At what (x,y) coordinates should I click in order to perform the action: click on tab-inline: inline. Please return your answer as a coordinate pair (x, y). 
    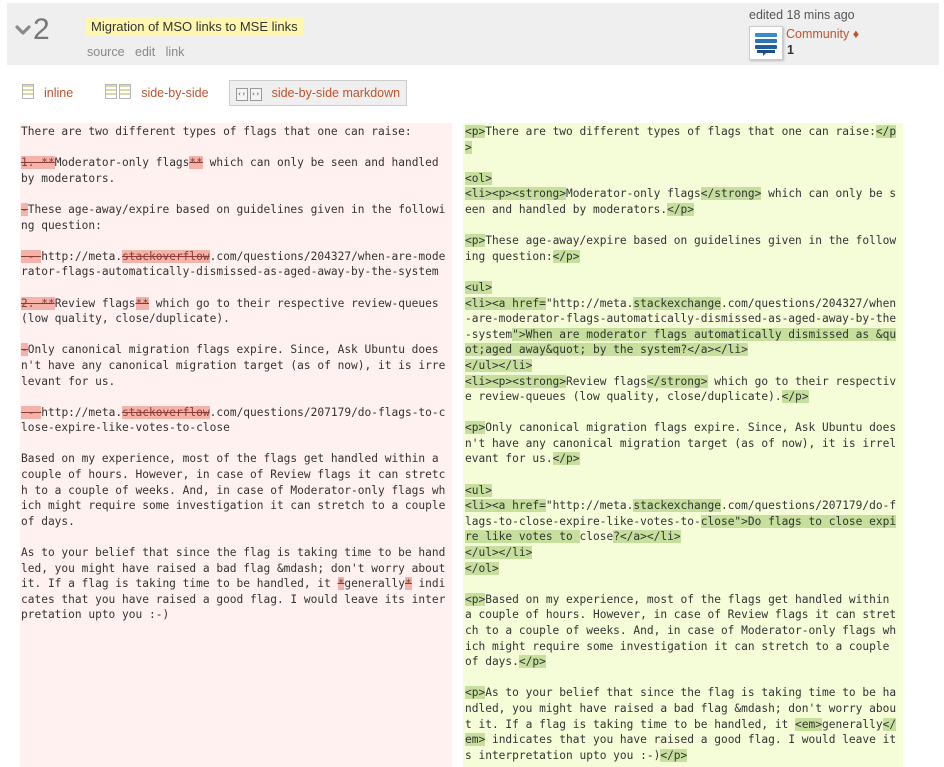
    Looking at the image, I should click on (47, 93).